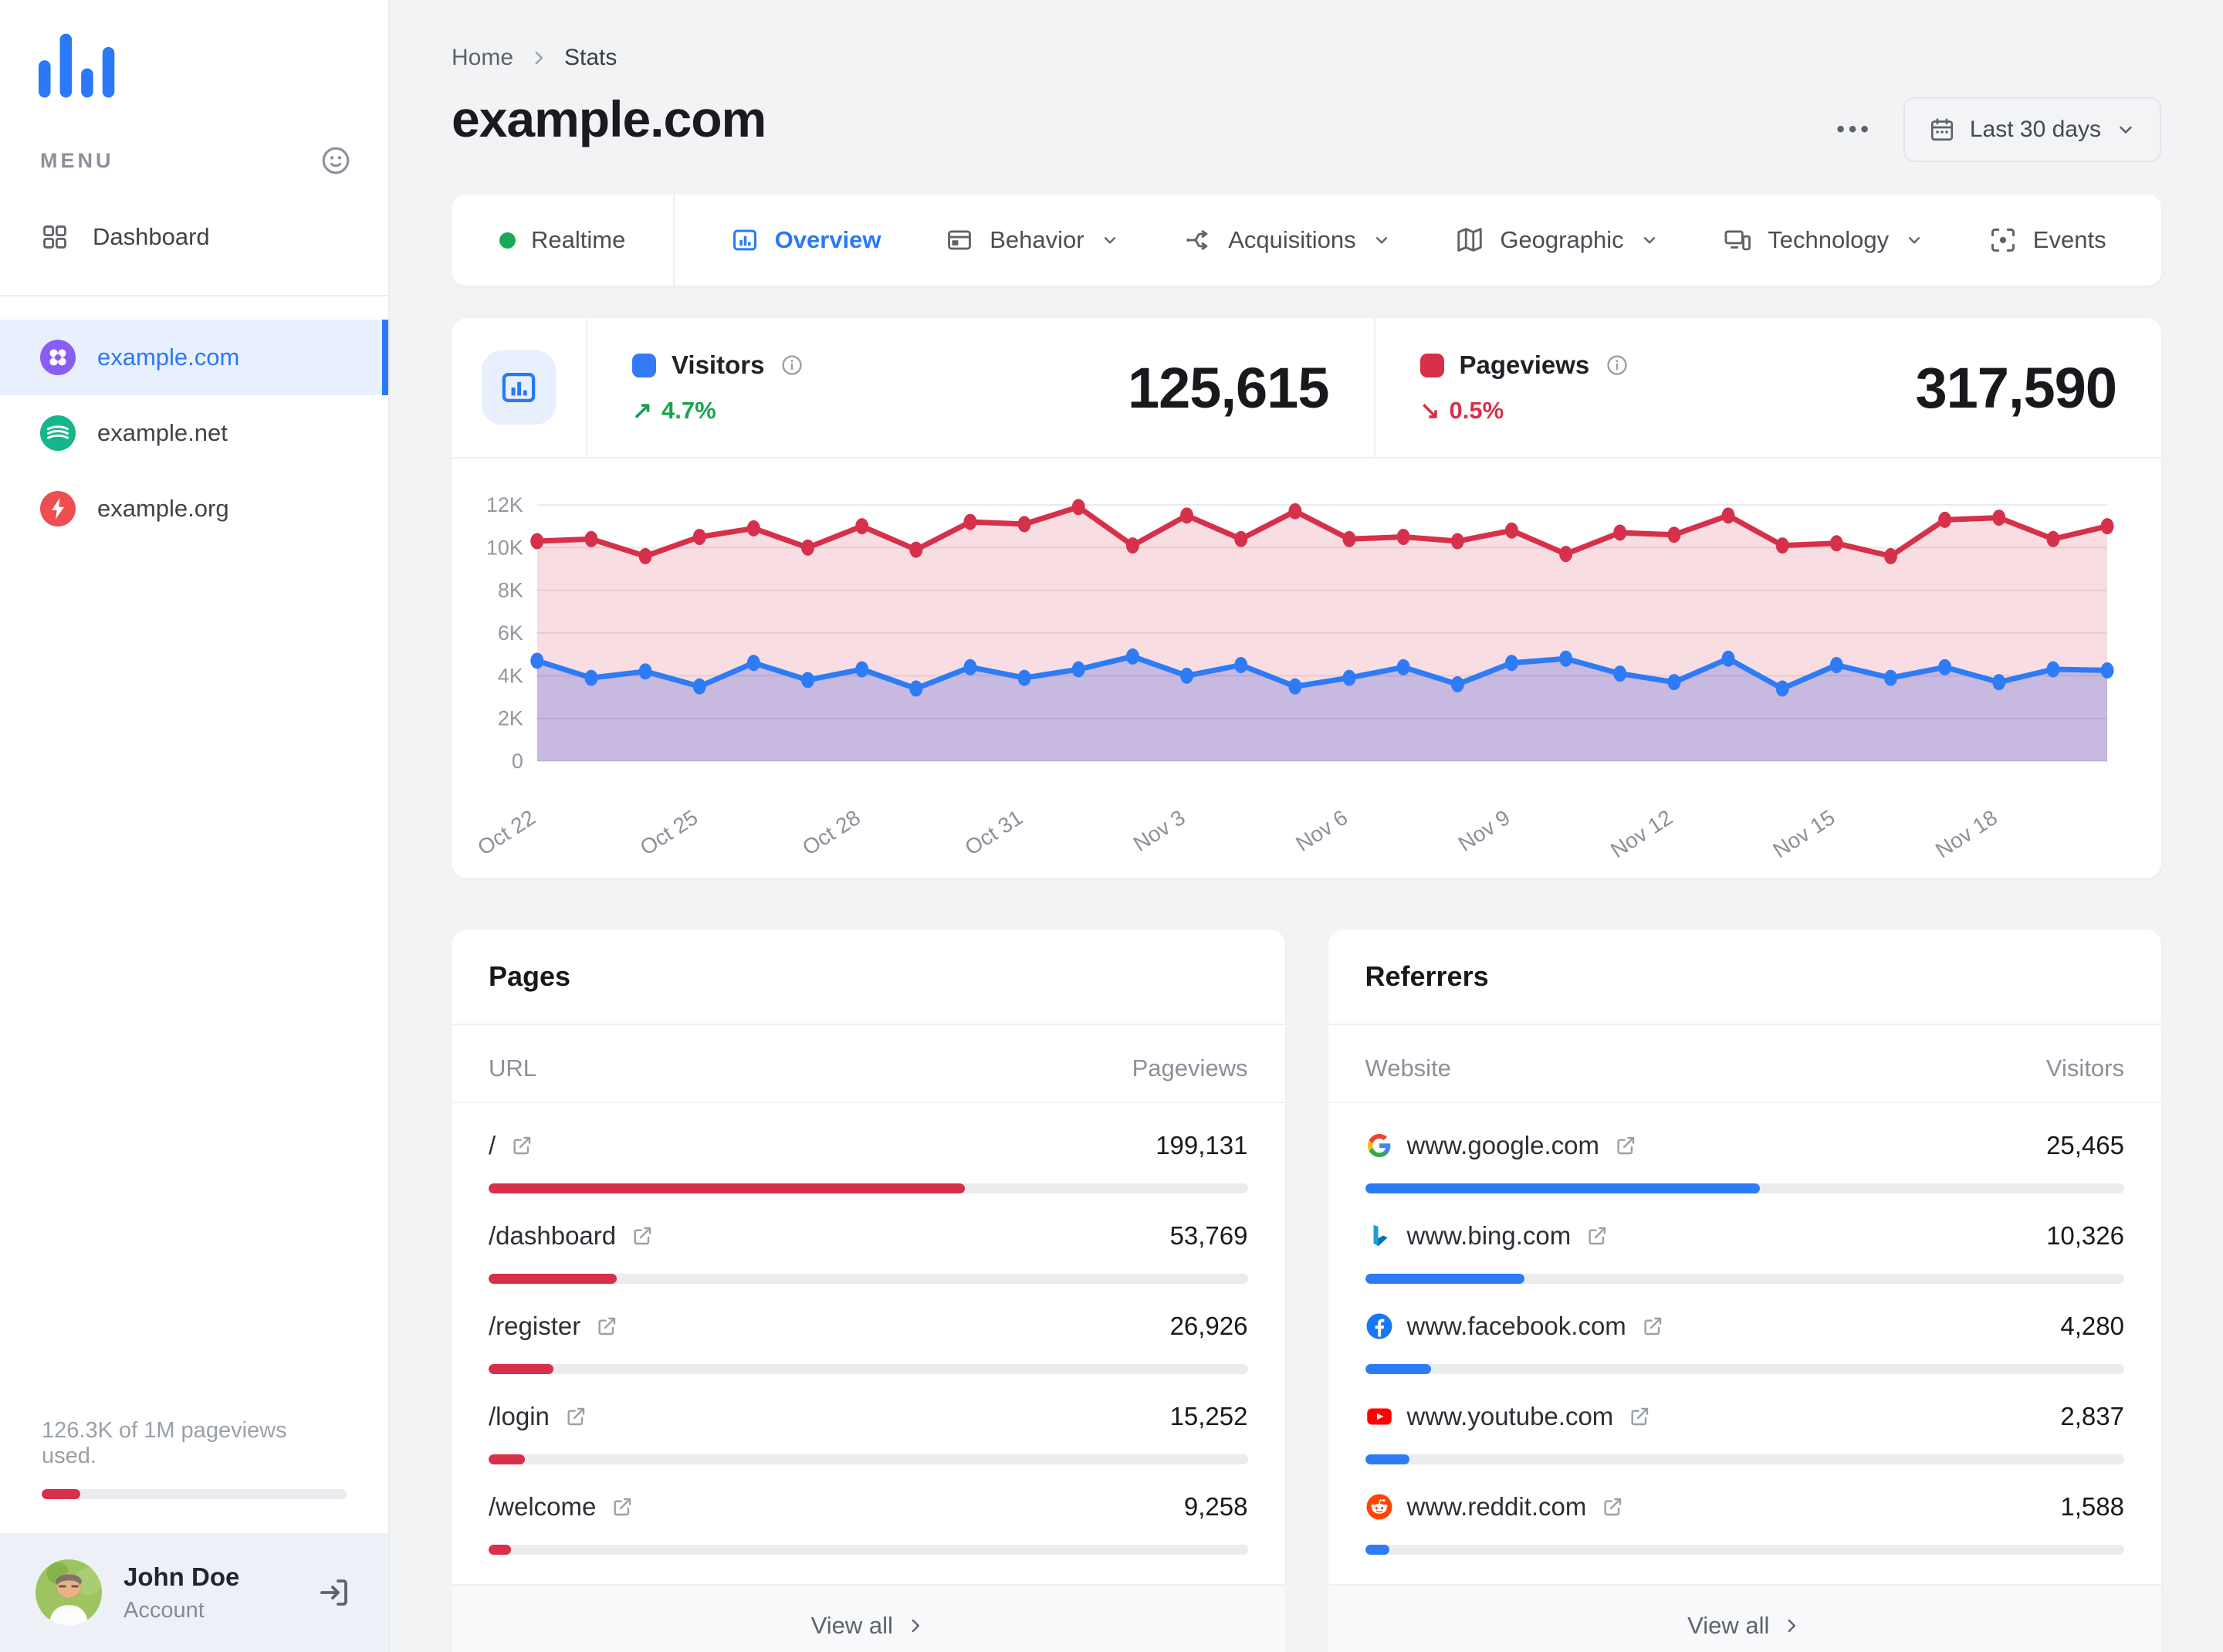 Image resolution: width=2223 pixels, height=1652 pixels. What do you see at coordinates (1728, 1625) in the screenshot?
I see `view-all-label: View all` at bounding box center [1728, 1625].